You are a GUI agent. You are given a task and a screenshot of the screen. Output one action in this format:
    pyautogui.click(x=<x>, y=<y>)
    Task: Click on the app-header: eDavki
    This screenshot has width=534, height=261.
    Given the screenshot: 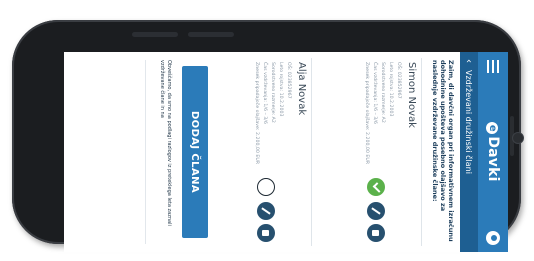 What is the action you would take?
    pyautogui.click(x=493, y=152)
    